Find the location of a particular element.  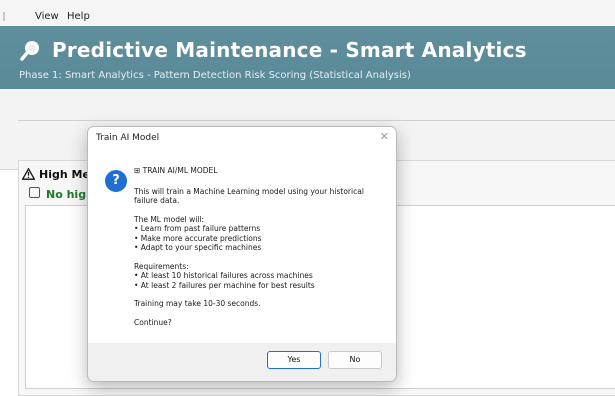

dialog-paragraph-continue: Continue? is located at coordinates (153, 322).